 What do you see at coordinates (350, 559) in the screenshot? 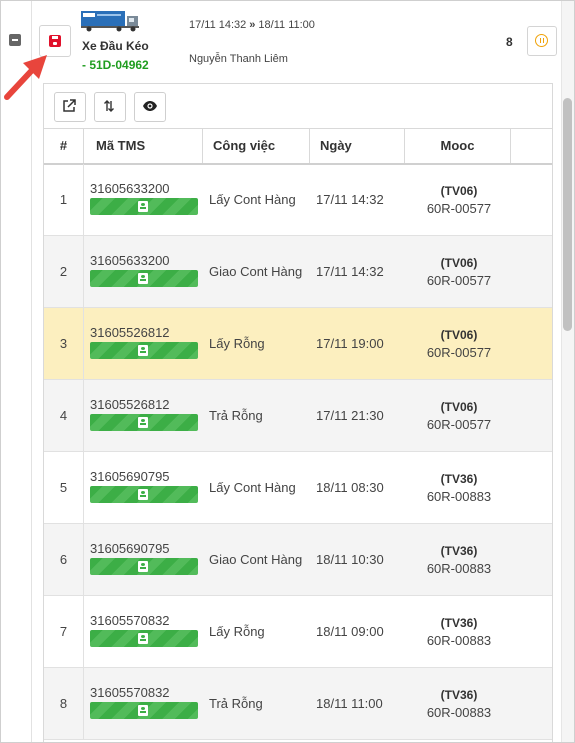
I see `date-cell: 18/11 10:30` at bounding box center [350, 559].